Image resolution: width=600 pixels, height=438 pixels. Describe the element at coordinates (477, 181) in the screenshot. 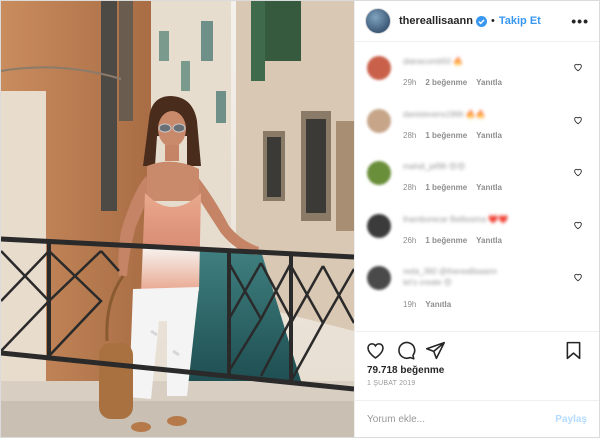

I see `comment-item: mahdi_jaf96 😍😍 28h 1 beğenme Yanıtla` at that location.